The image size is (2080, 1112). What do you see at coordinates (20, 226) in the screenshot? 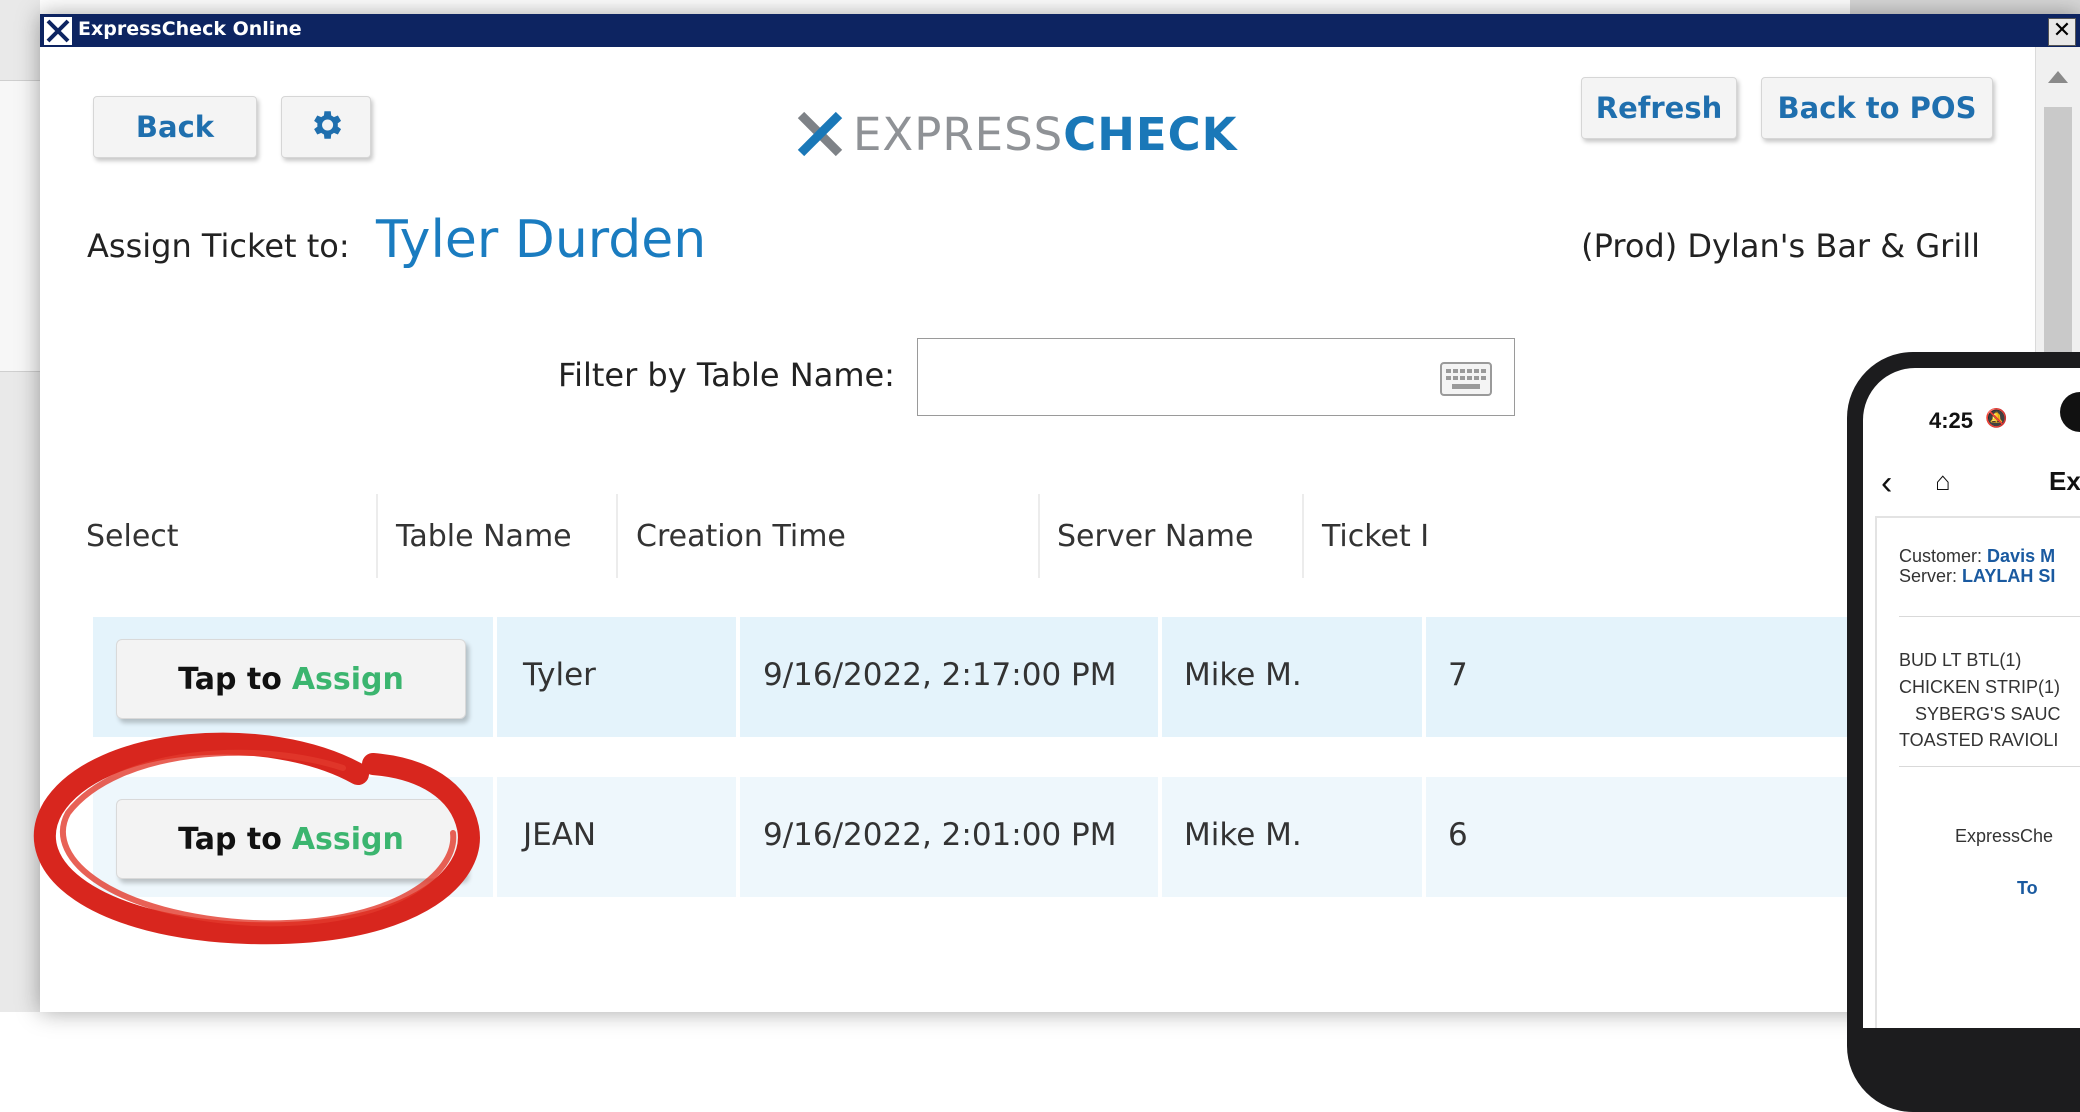
I see `background-window-edge` at bounding box center [20, 226].